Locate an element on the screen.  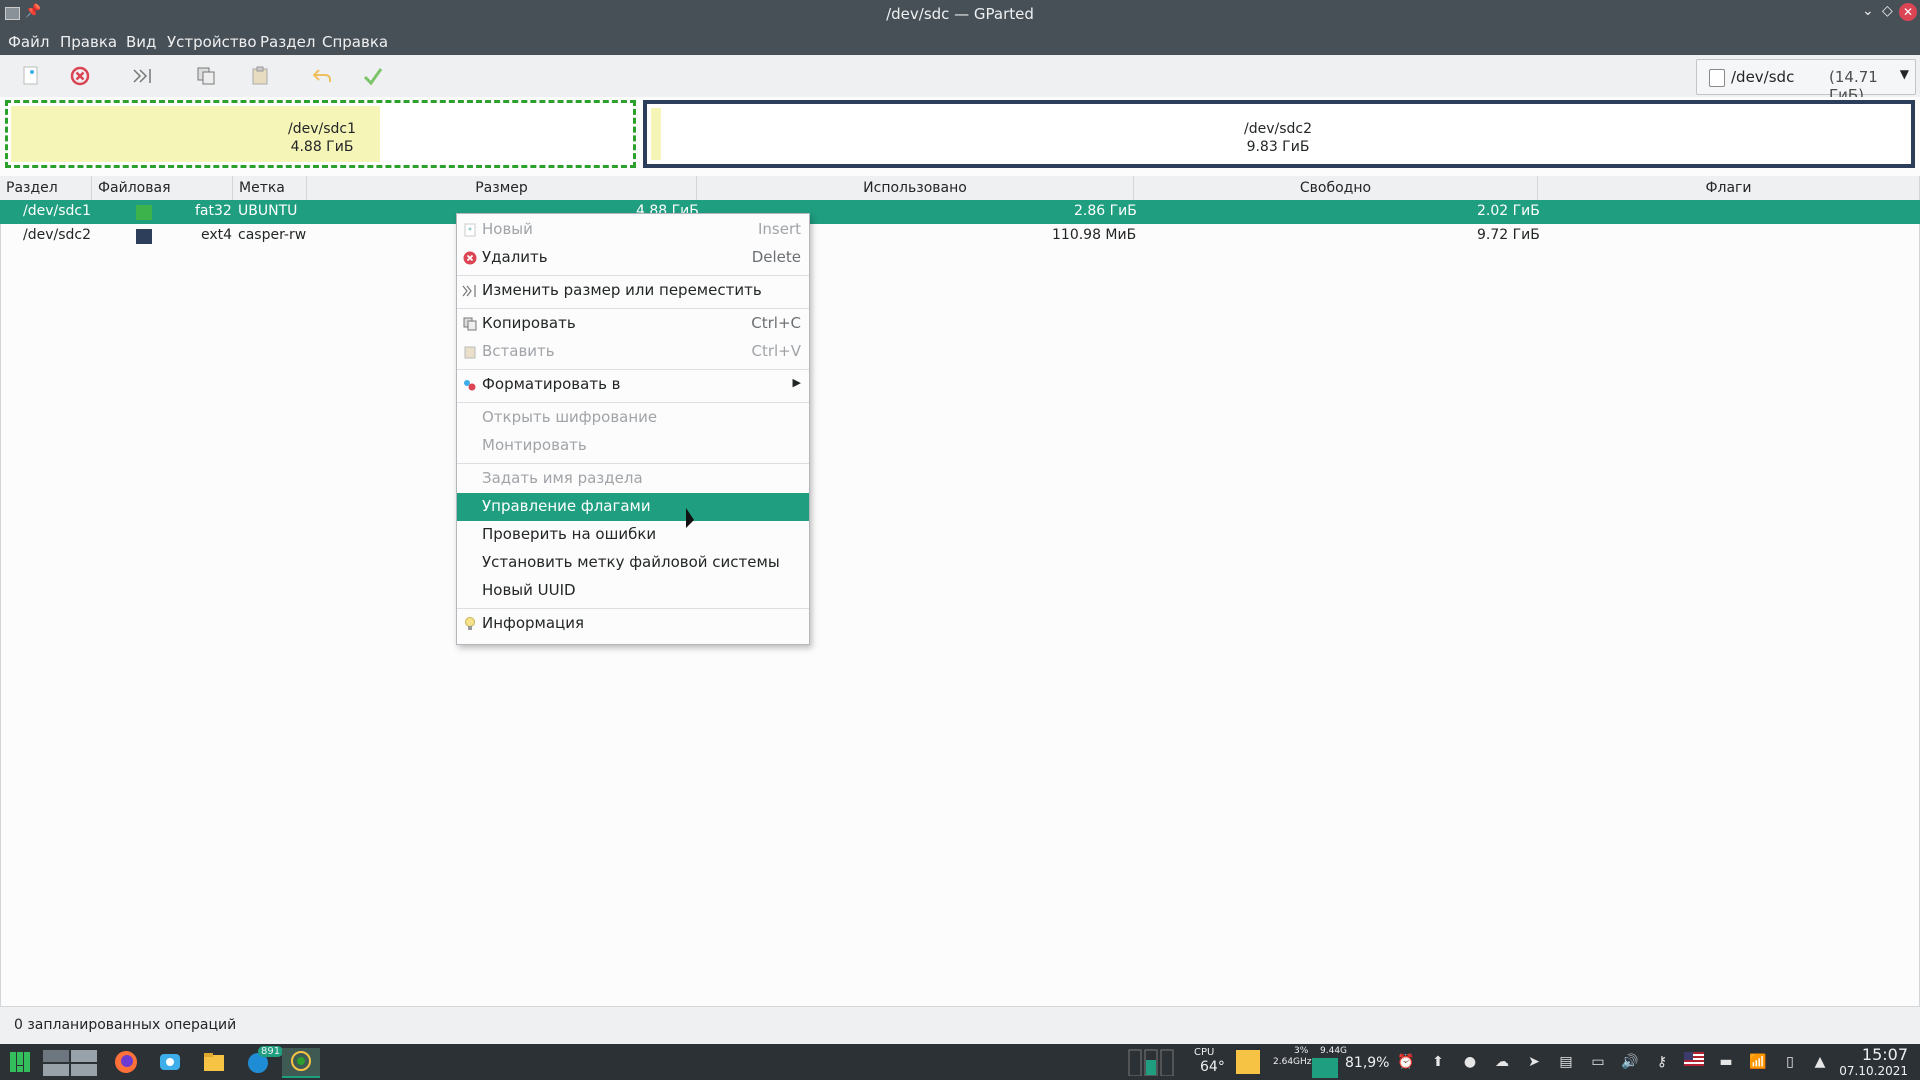
free-space-sdc1 is located at coordinates (505, 134).